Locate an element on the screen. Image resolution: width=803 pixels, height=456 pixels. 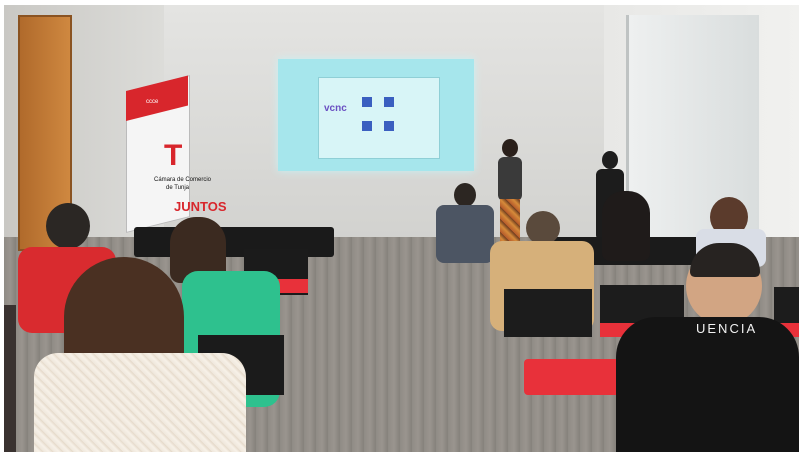
banner-org-line2: de Tunja is located at coordinates (178, 188).